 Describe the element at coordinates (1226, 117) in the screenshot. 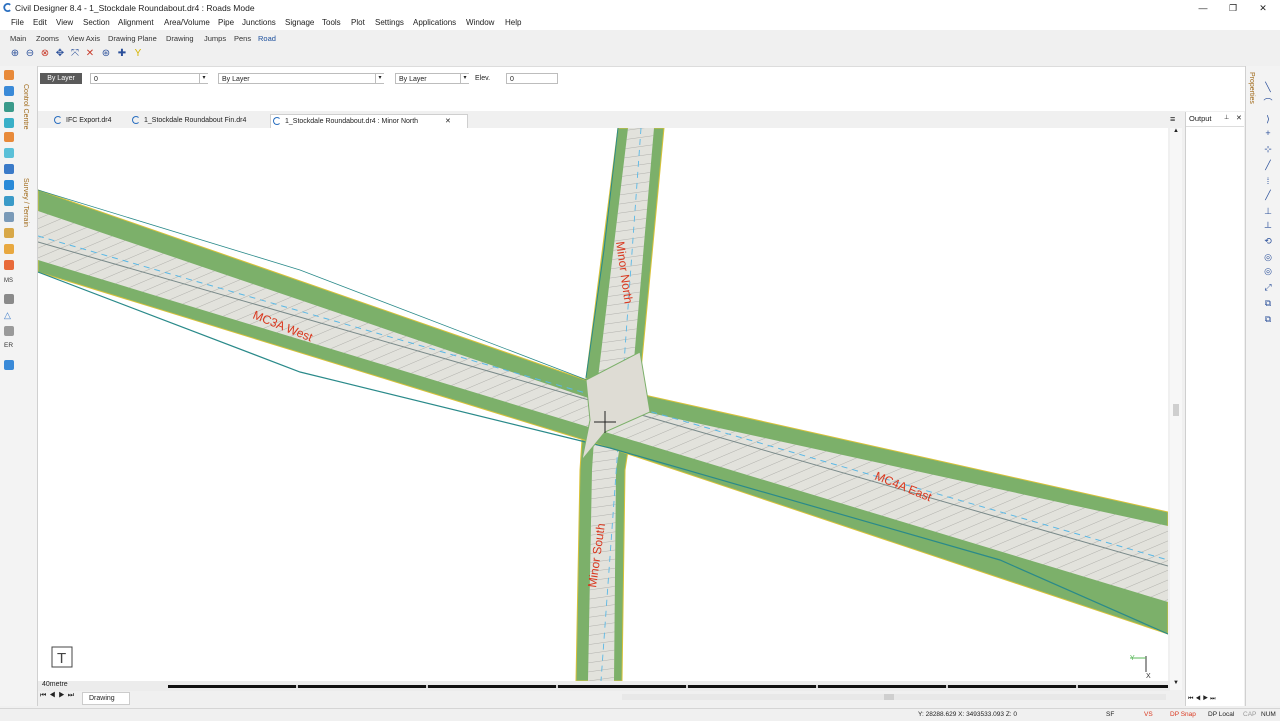

I see `pin-icon: ⊥` at that location.